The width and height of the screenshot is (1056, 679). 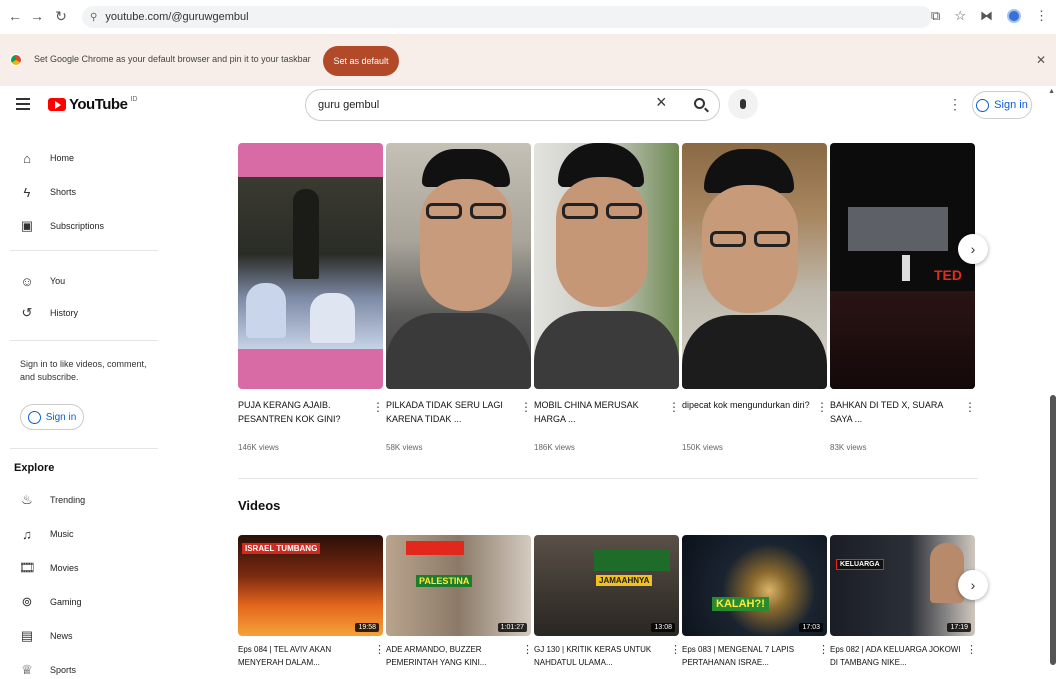 What do you see at coordinates (1002, 105) in the screenshot?
I see `sign-in-button: Sign in` at bounding box center [1002, 105].